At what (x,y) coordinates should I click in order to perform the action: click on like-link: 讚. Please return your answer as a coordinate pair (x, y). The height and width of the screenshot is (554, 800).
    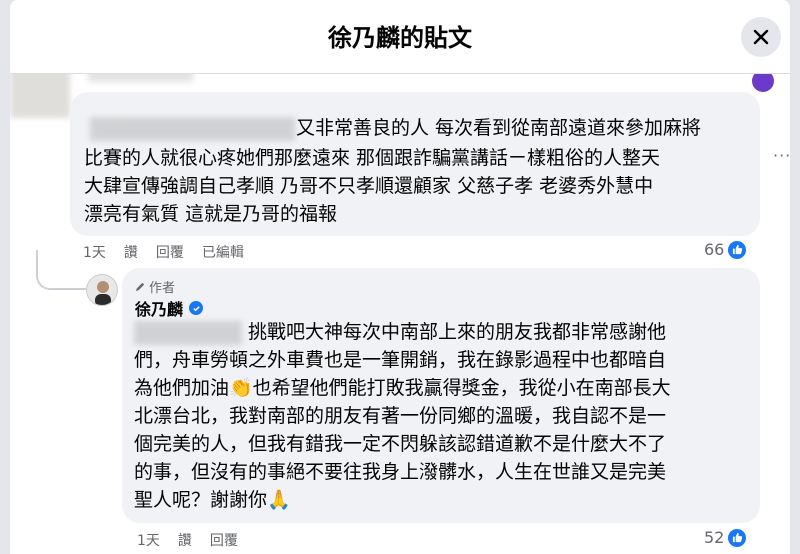
    Looking at the image, I should click on (131, 252).